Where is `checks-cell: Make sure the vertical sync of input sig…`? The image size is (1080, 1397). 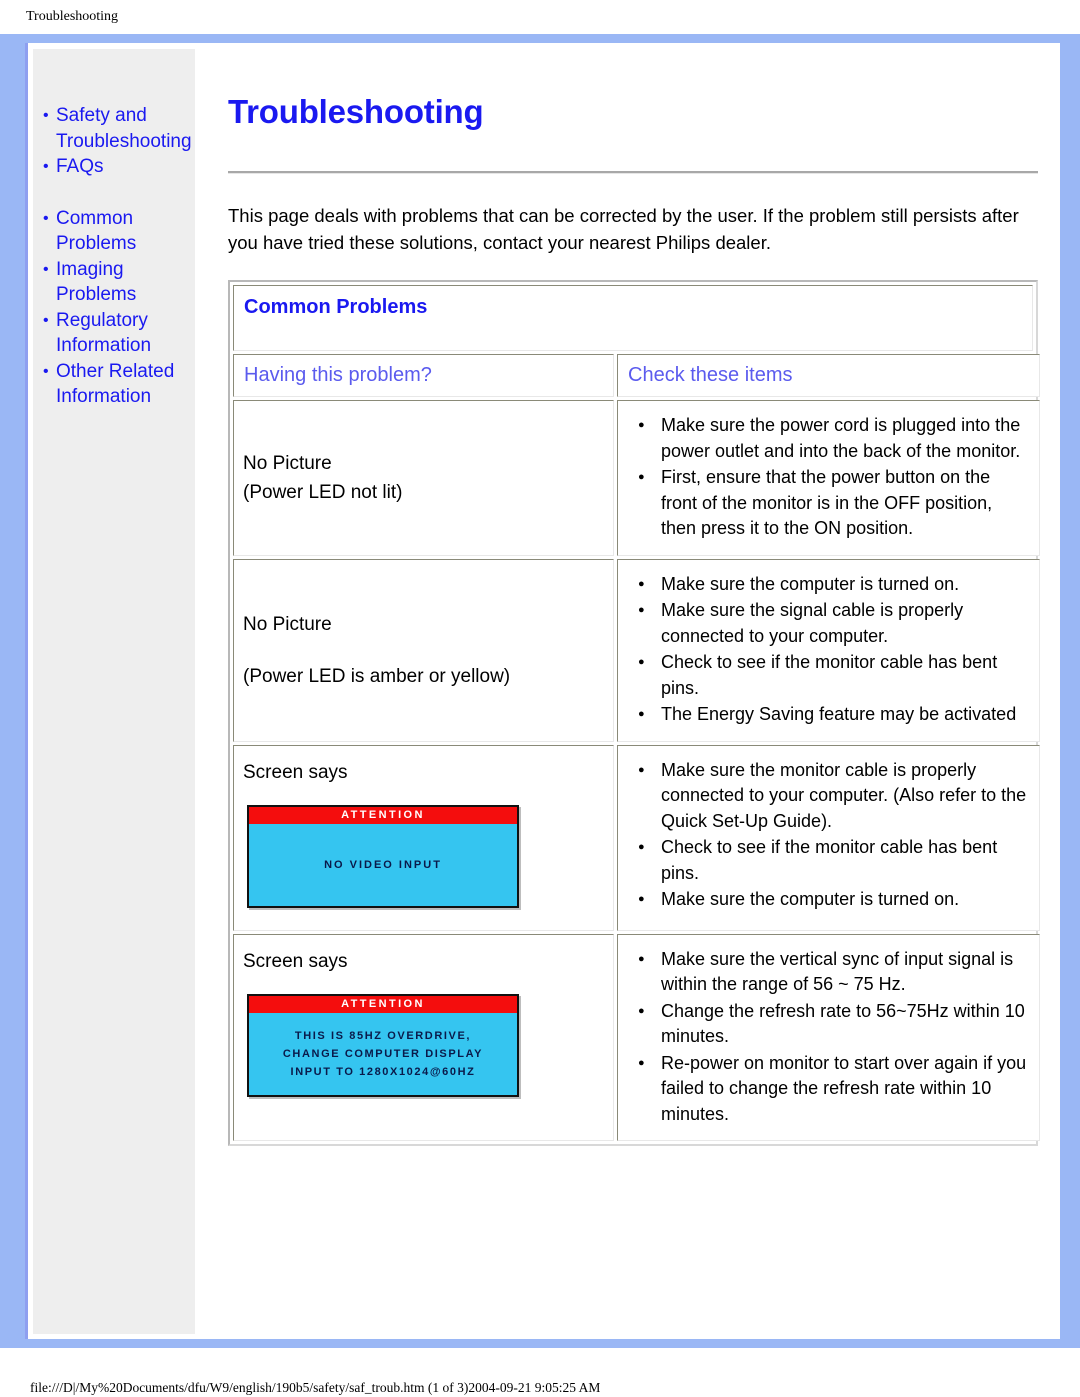 checks-cell: Make sure the vertical sync of input sig… is located at coordinates (828, 1037).